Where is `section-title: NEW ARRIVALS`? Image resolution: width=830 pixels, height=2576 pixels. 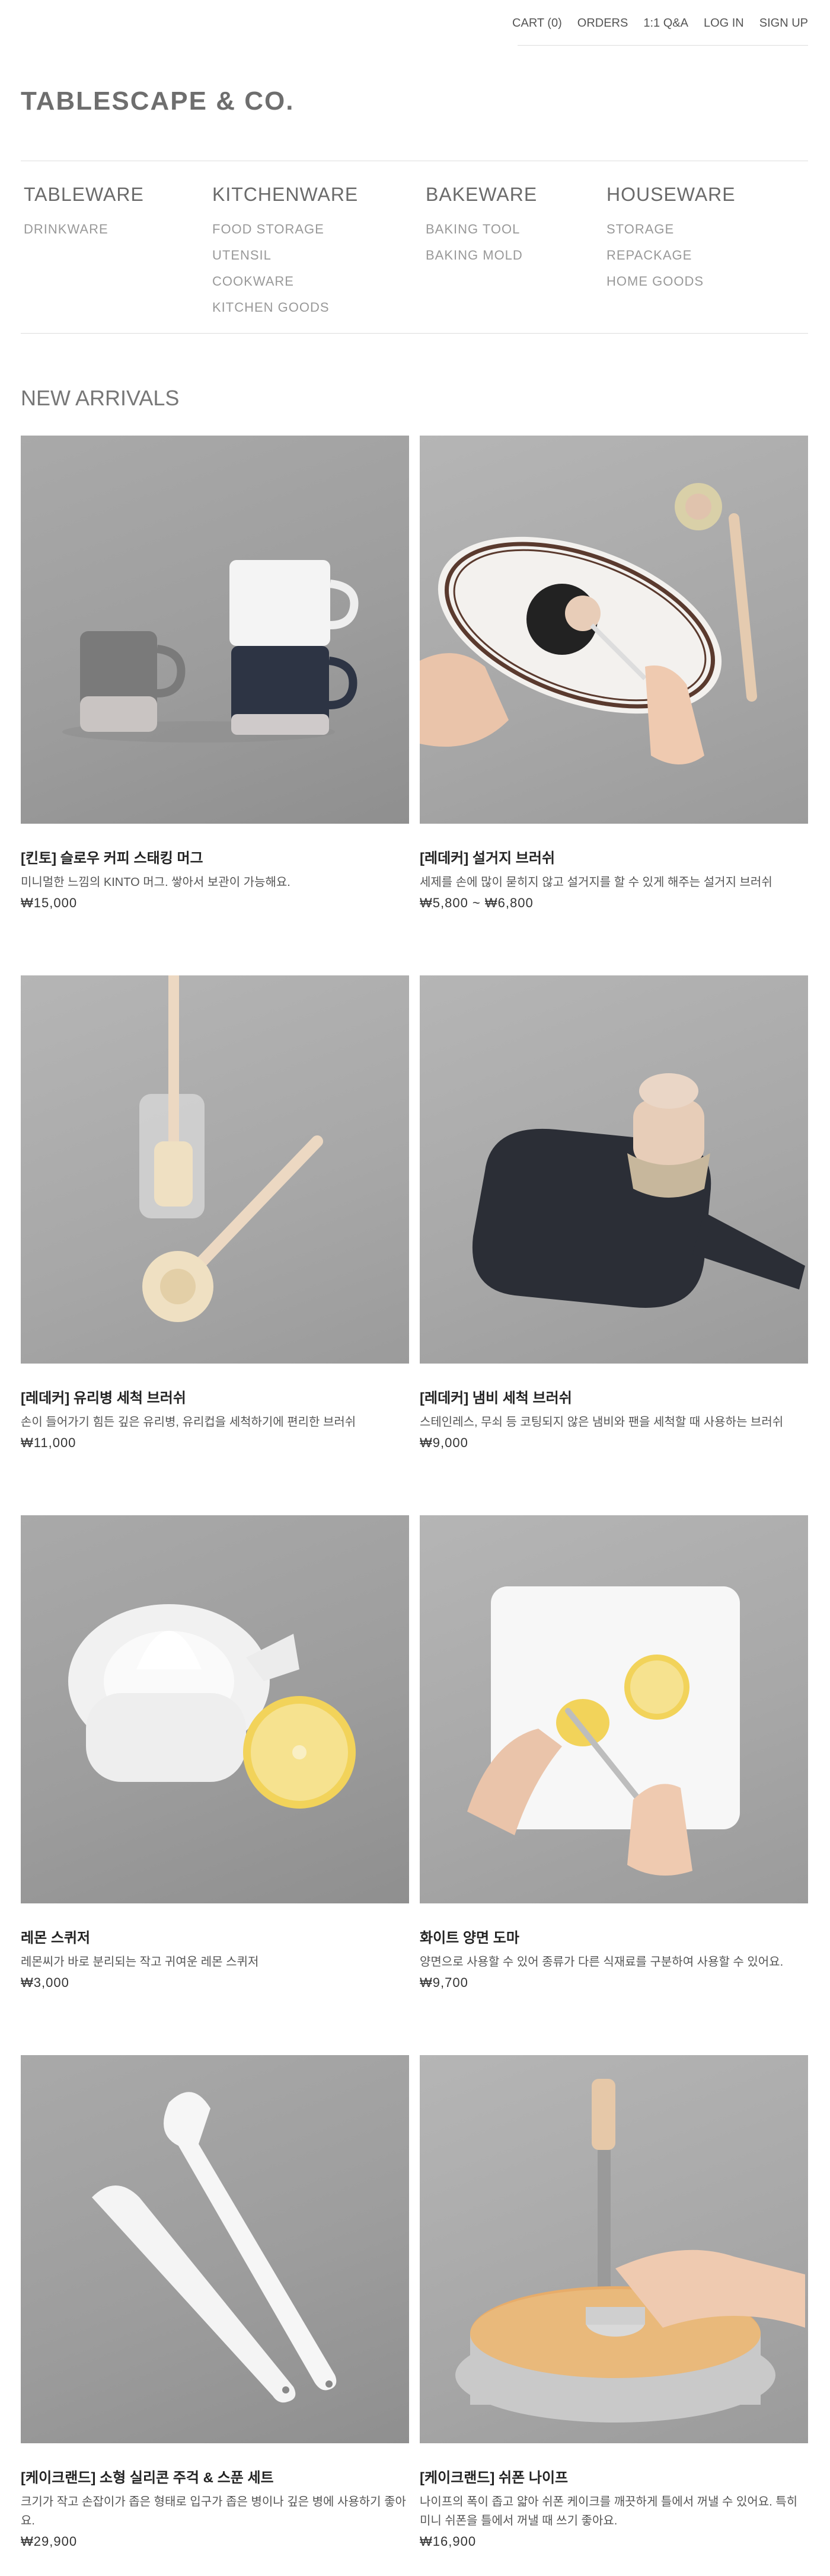
section-title: NEW ARRIVALS is located at coordinates (100, 398).